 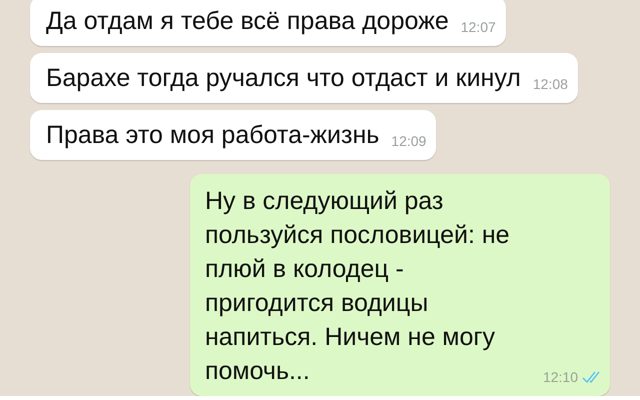 I want to click on message-text: Барахе тогда ручался что отдаст и кинул, so click(x=283, y=78).